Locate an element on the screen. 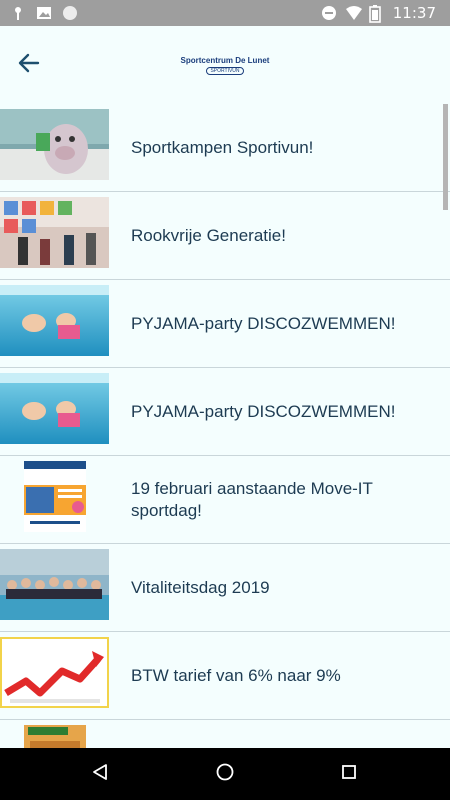  list-item: Rookvrije Generatie! is located at coordinates (225, 236).